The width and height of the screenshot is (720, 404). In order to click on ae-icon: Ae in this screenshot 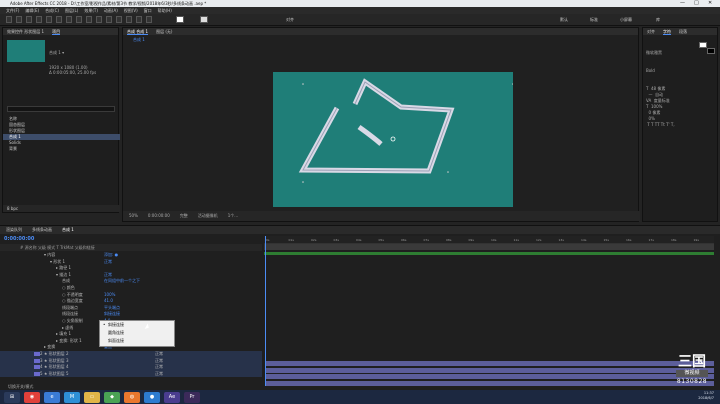, I will do `click(172, 397)`.